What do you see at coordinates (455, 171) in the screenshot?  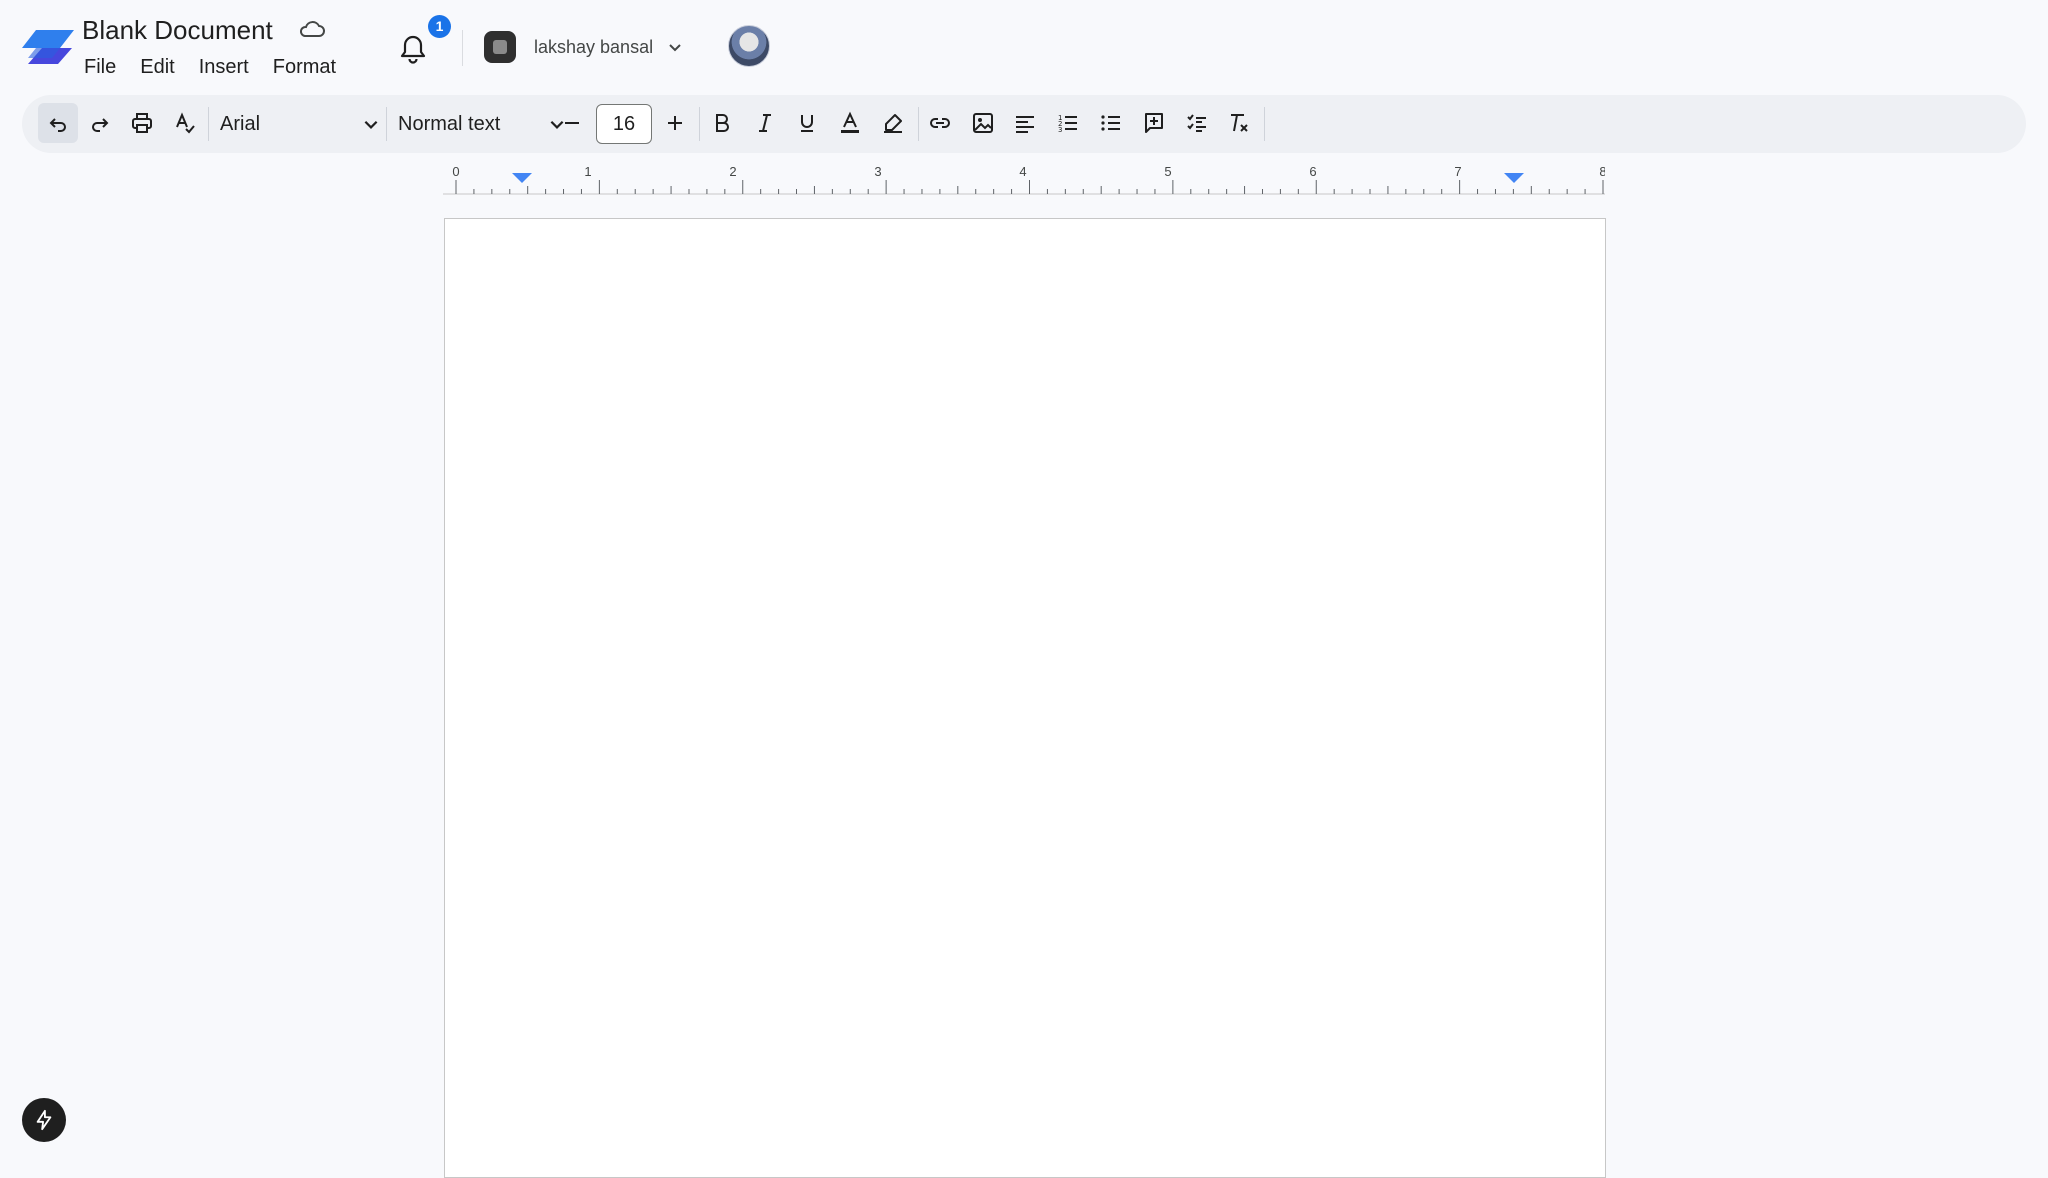 I see `ruler-mark: 0` at bounding box center [455, 171].